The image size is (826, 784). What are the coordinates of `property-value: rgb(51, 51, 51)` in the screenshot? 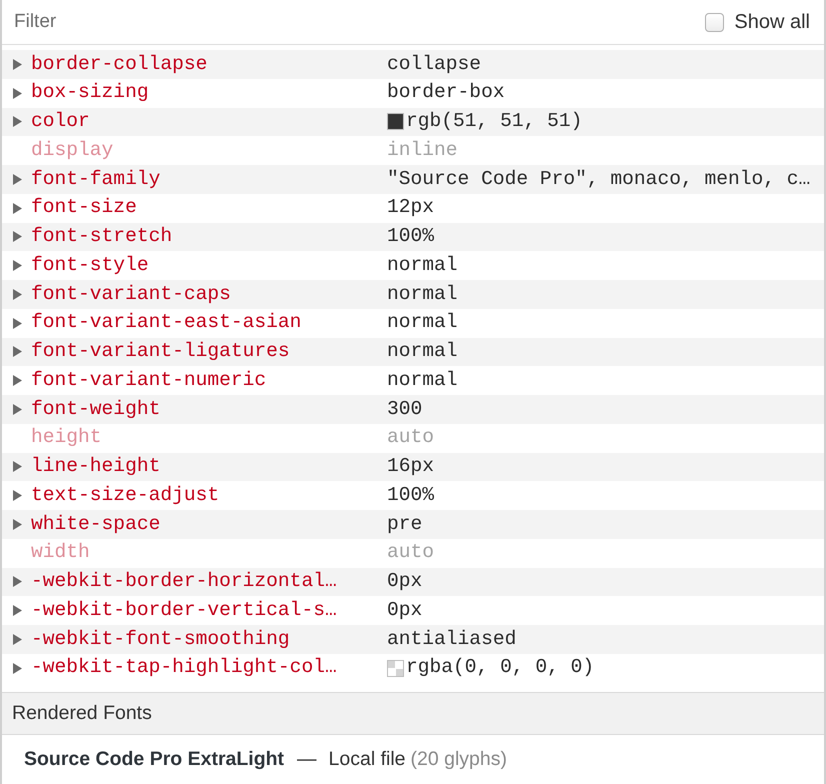 It's located at (494, 121).